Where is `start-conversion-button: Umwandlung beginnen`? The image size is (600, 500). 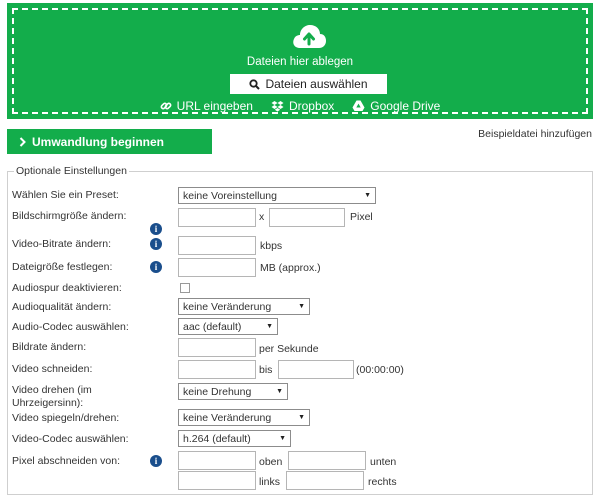
start-conversion-button: Umwandlung beginnen is located at coordinates (109, 141).